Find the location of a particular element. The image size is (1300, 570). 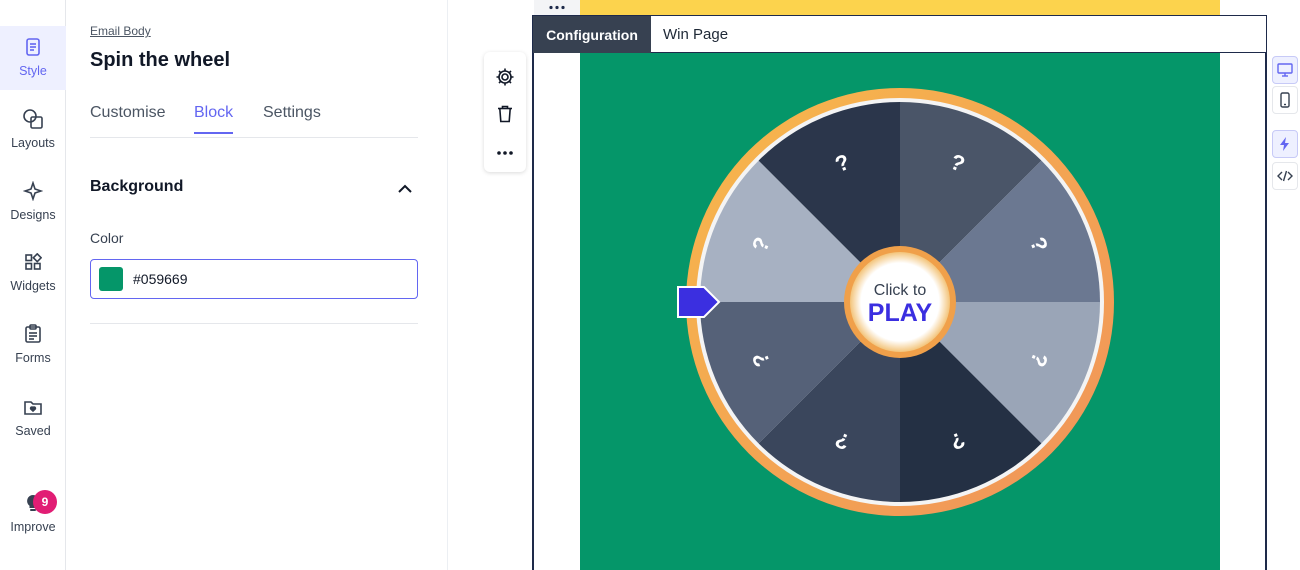

rail-label: Improve is located at coordinates (33, 527).